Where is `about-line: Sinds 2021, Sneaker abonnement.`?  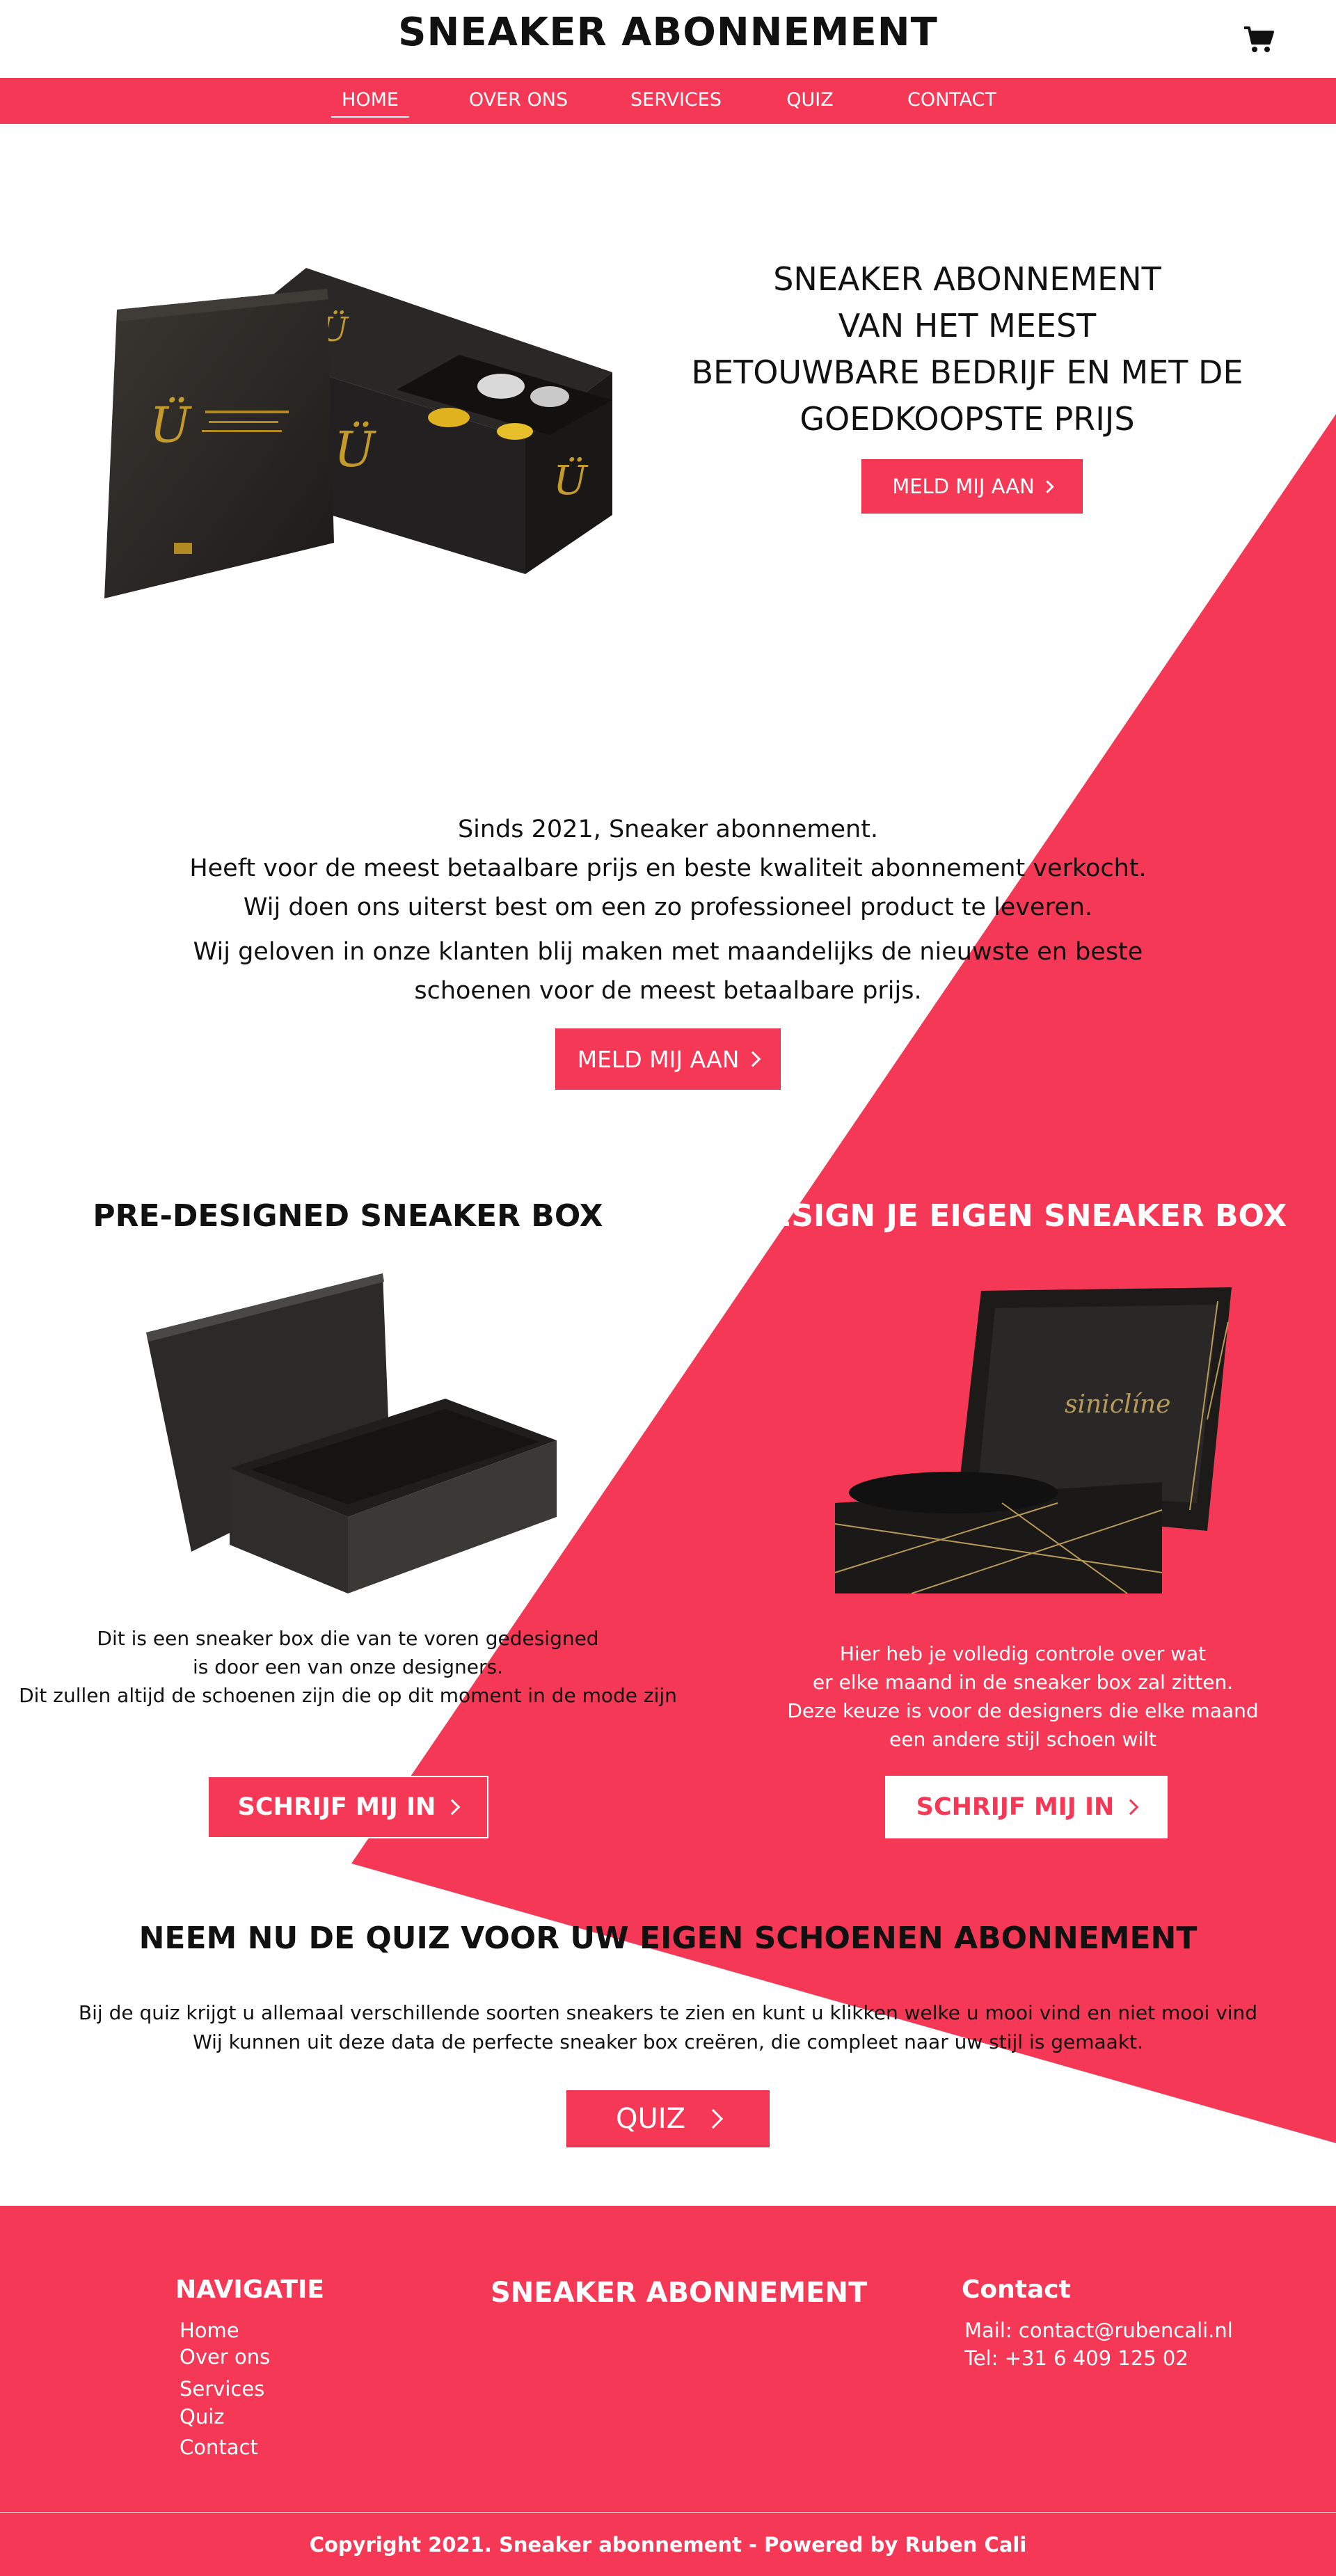
about-line: Sinds 2021, Sneaker abonnement. is located at coordinates (668, 829).